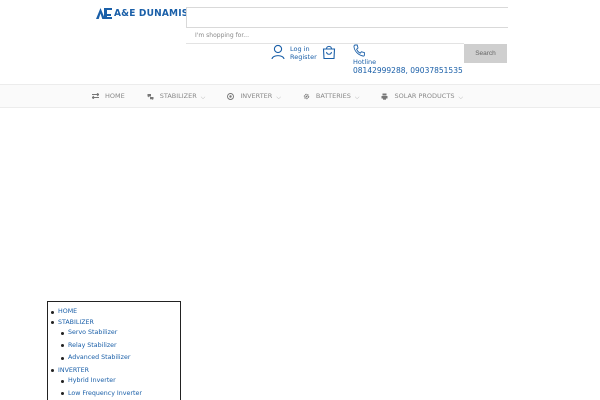  What do you see at coordinates (151, 13) in the screenshot?
I see `logo-text: A&E DUNAMIS` at bounding box center [151, 13].